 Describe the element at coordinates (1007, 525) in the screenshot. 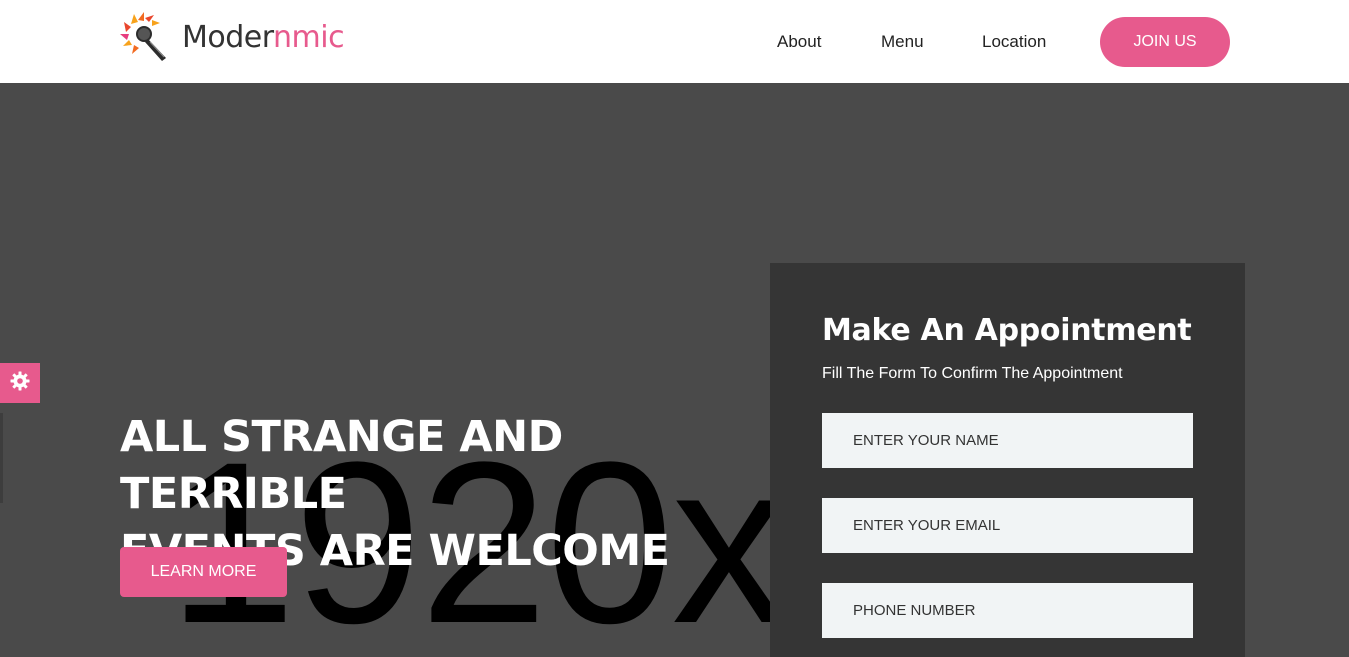

I see `email-input` at that location.